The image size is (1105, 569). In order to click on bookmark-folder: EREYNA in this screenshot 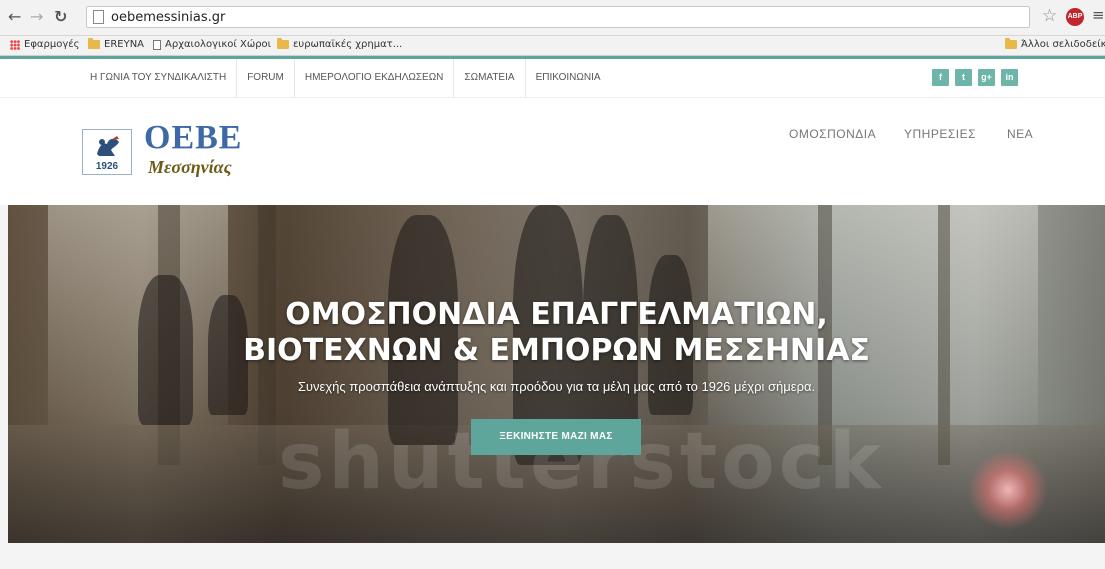, I will do `click(116, 44)`.